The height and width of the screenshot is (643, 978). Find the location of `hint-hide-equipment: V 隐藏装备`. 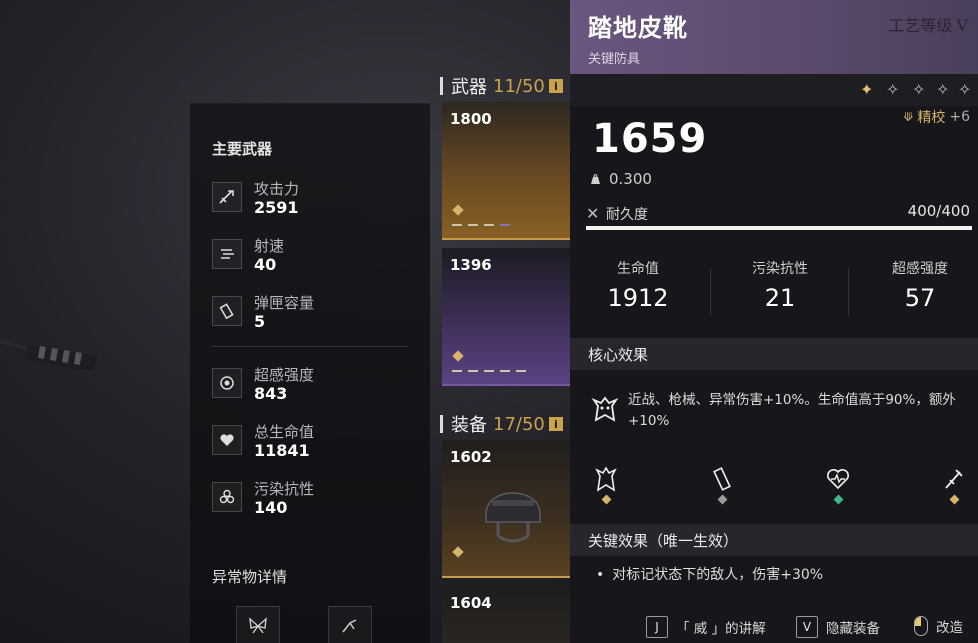

hint-hide-equipment: V 隐藏装备 is located at coordinates (838, 627).